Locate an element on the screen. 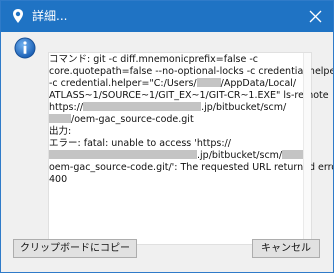 The image size is (334, 273). close-icon is located at coordinates (315, 16).